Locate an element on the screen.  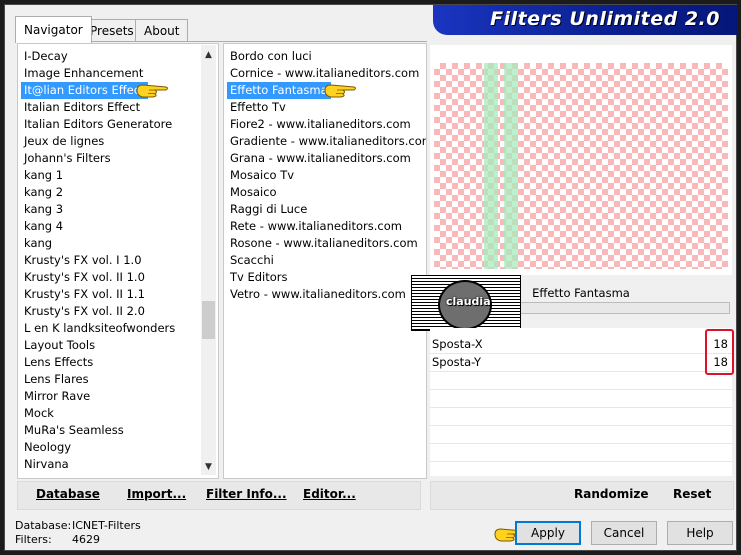
apply-button: Apply is located at coordinates (548, 533).